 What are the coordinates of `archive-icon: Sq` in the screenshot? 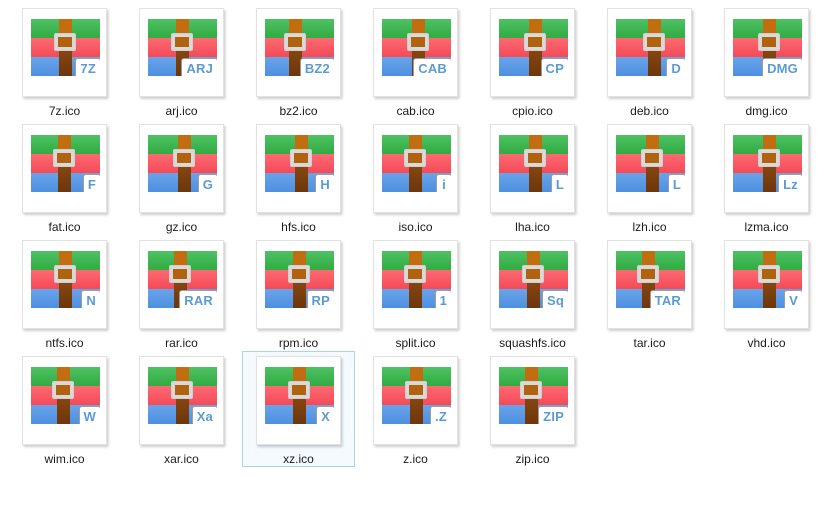 It's located at (532, 284).